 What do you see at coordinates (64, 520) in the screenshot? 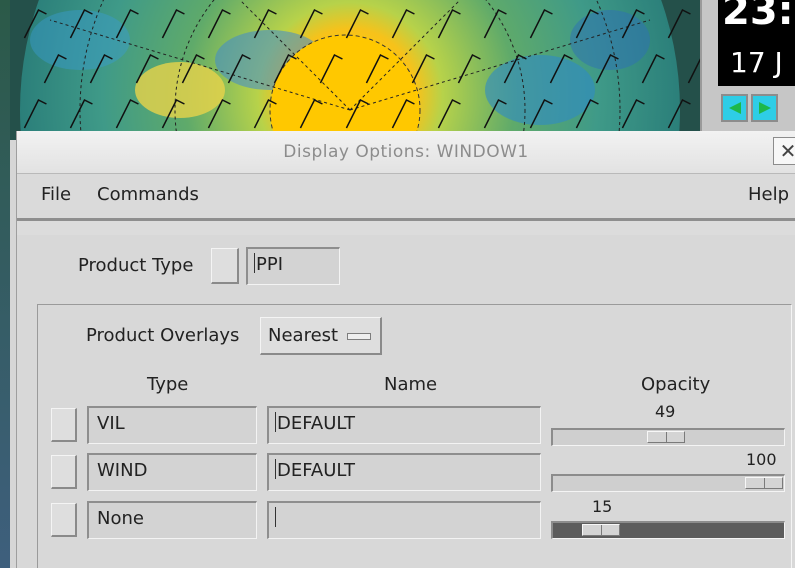
I see `overlay-row-3-button` at bounding box center [64, 520].